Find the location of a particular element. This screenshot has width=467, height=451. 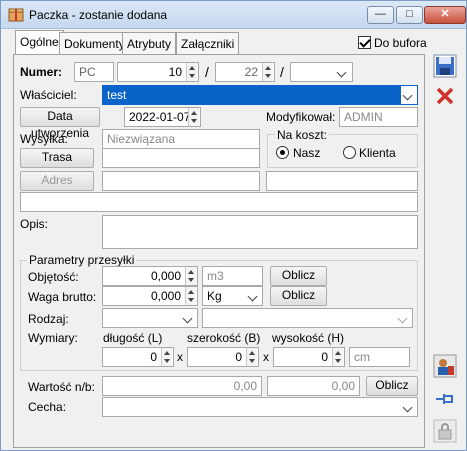

params-title: Parametry przesyłki is located at coordinates (82, 260).